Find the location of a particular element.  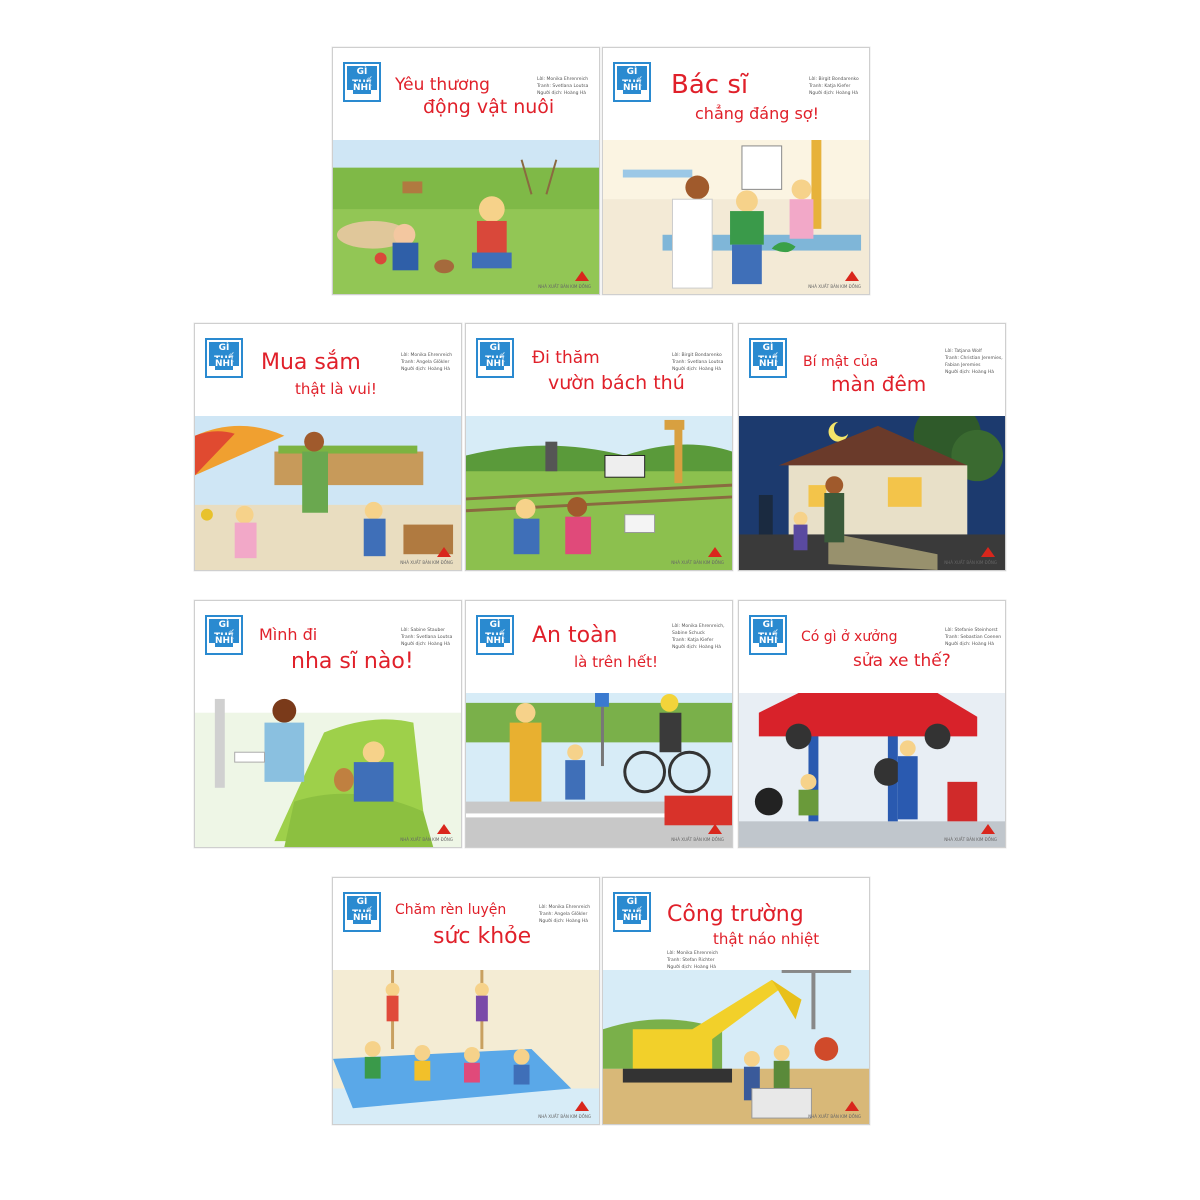

credit-author: Lời: Sabine Stauber is located at coordinates (423, 630).